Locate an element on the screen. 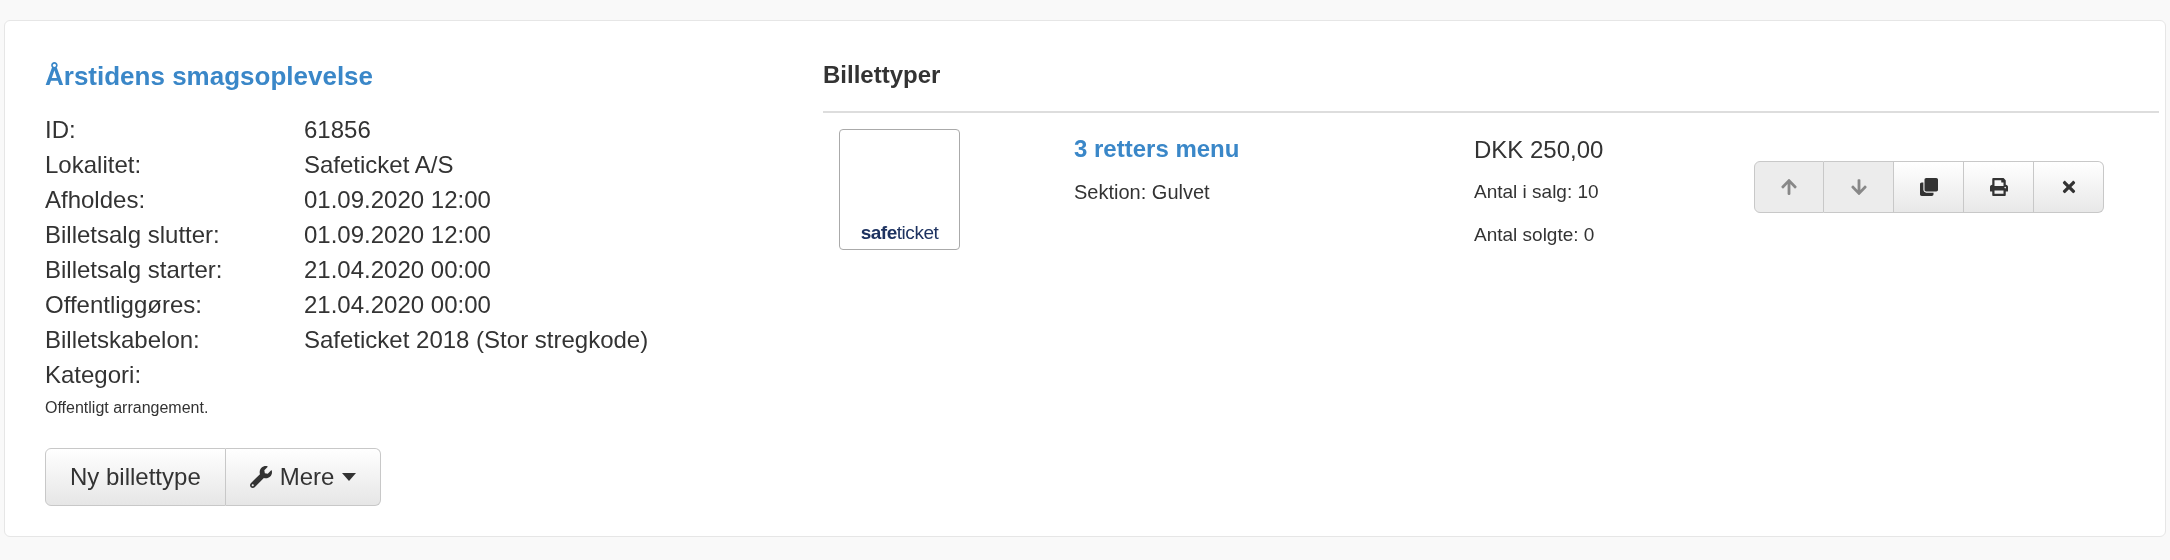 The width and height of the screenshot is (2170, 560). in-sale-count: Antal i salg: 10 is located at coordinates (1537, 192).